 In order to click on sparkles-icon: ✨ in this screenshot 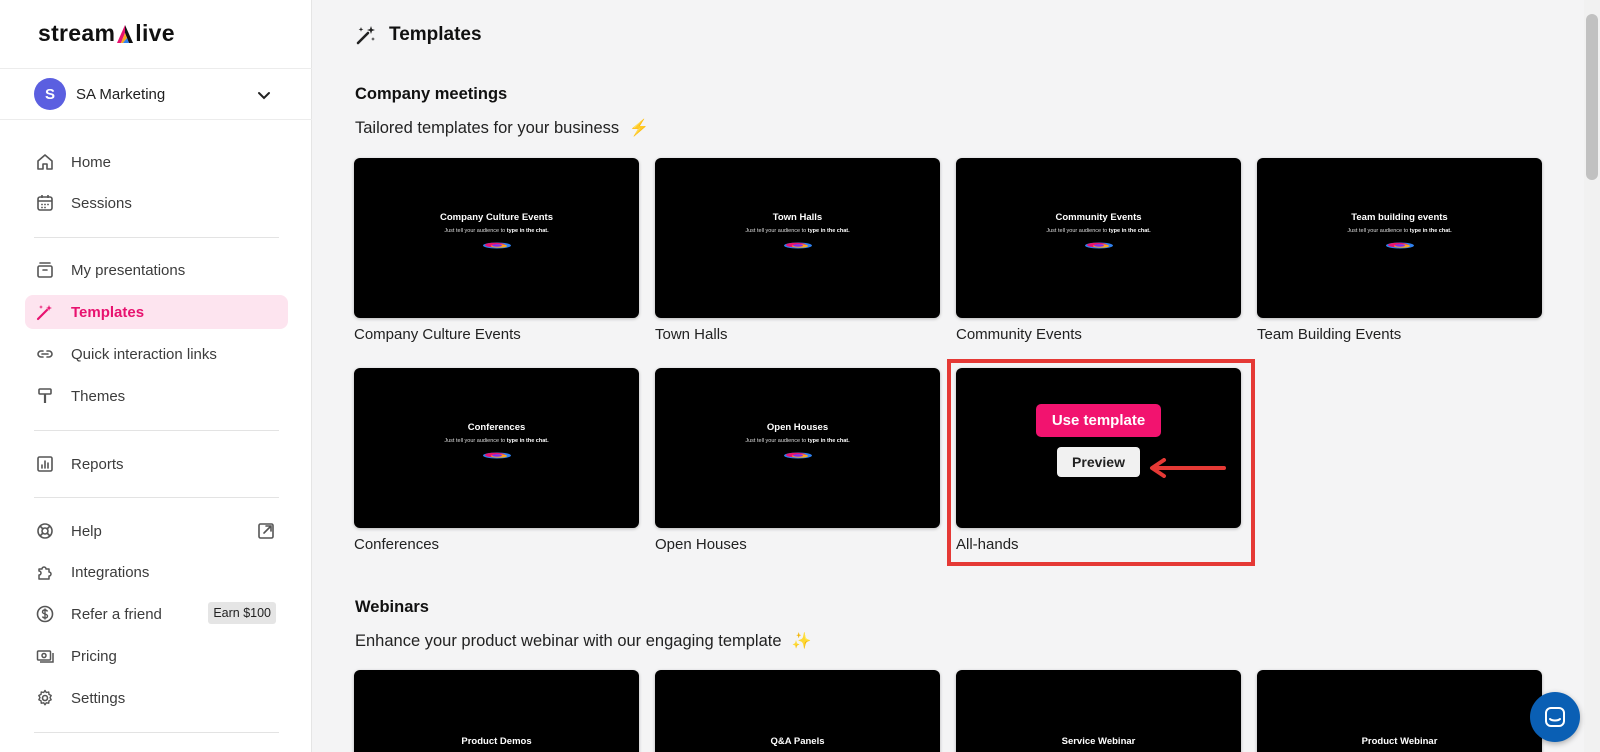, I will do `click(801, 641)`.